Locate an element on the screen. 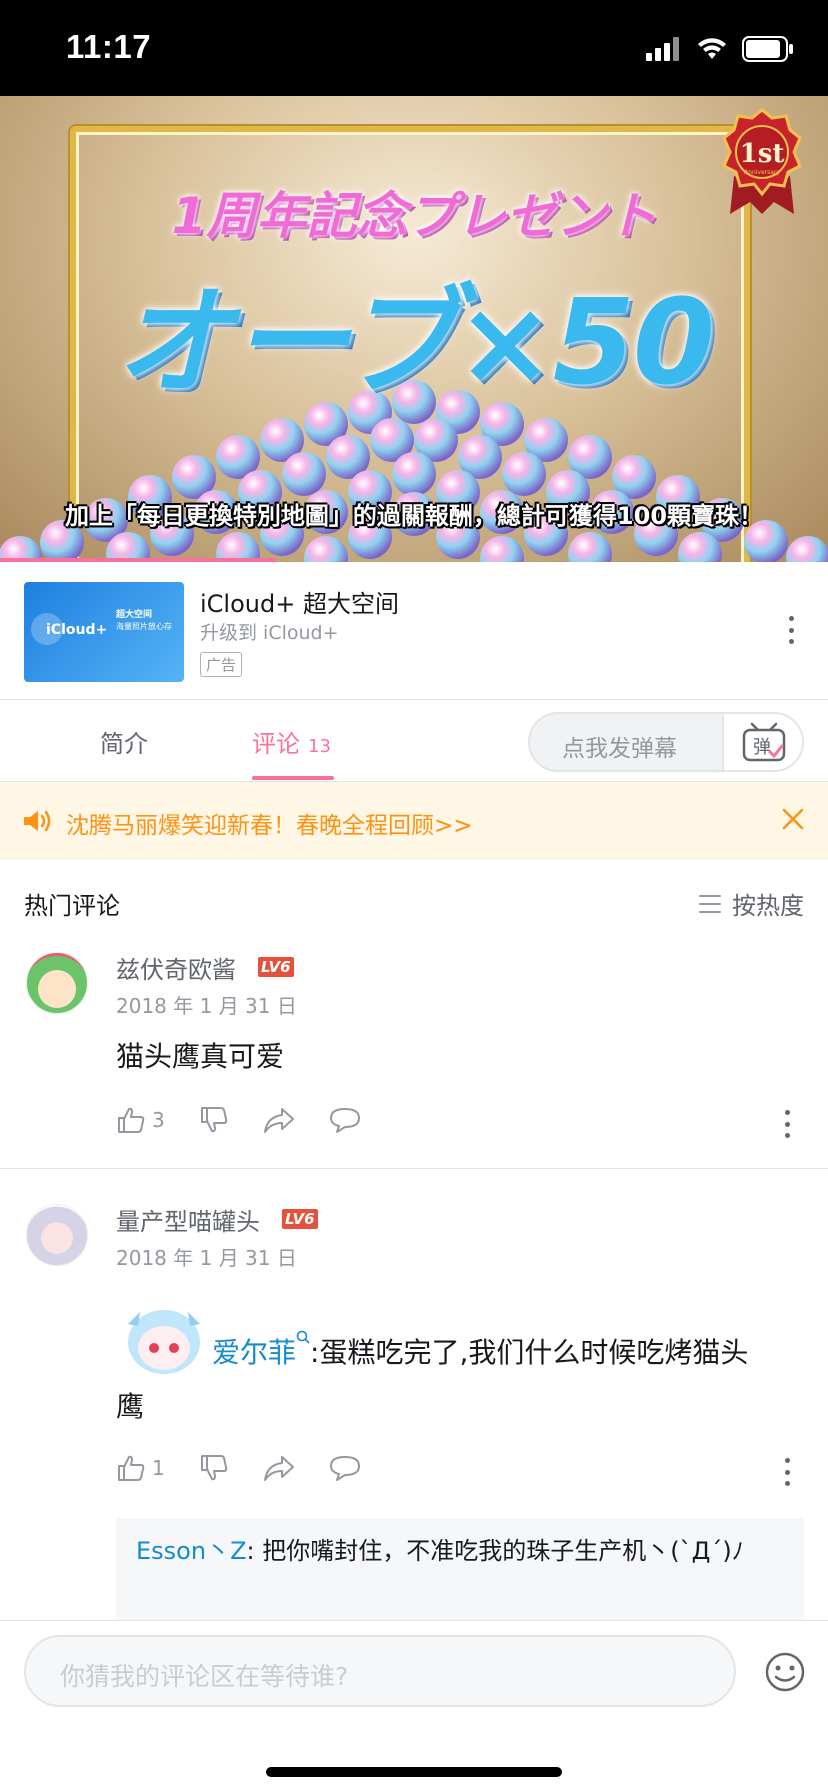 The height and width of the screenshot is (1792, 828). comment-content: 猫头鹰真可爱 is located at coordinates (200, 1056).